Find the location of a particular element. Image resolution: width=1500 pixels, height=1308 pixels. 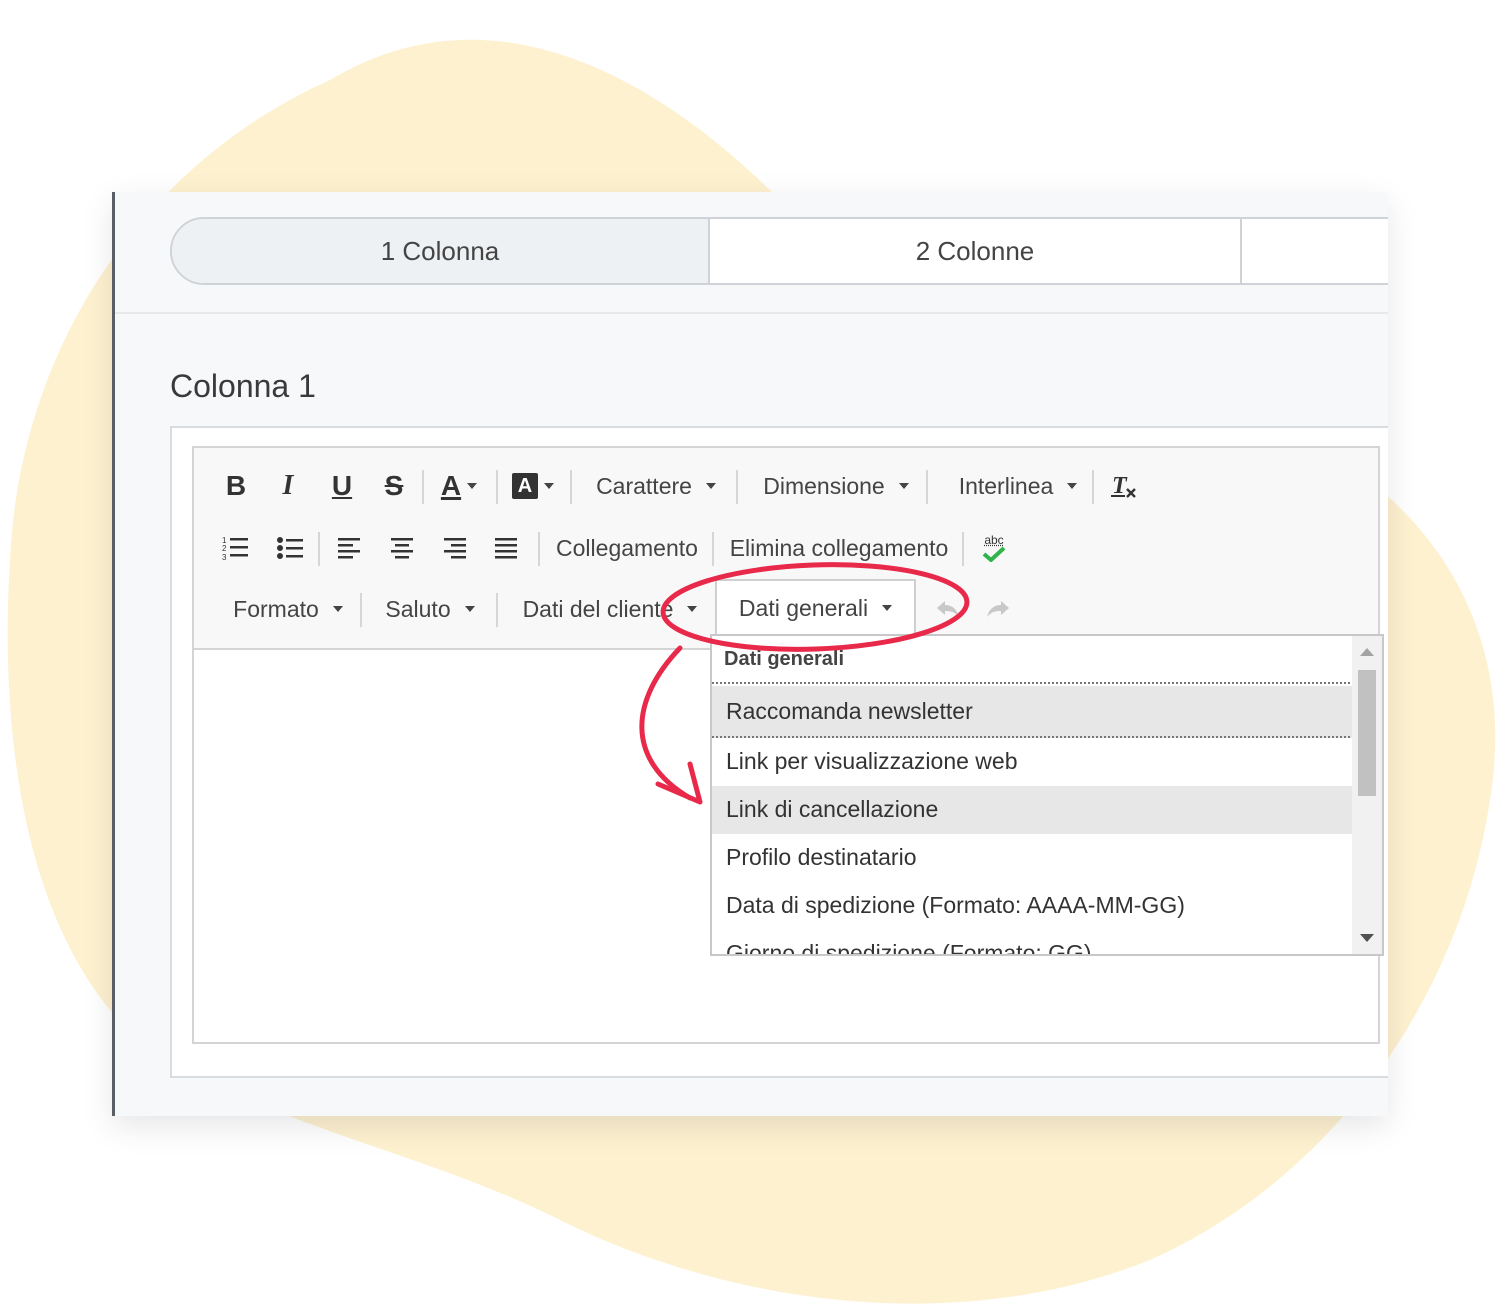

remove-format-icon: T is located at coordinates (1124, 486).